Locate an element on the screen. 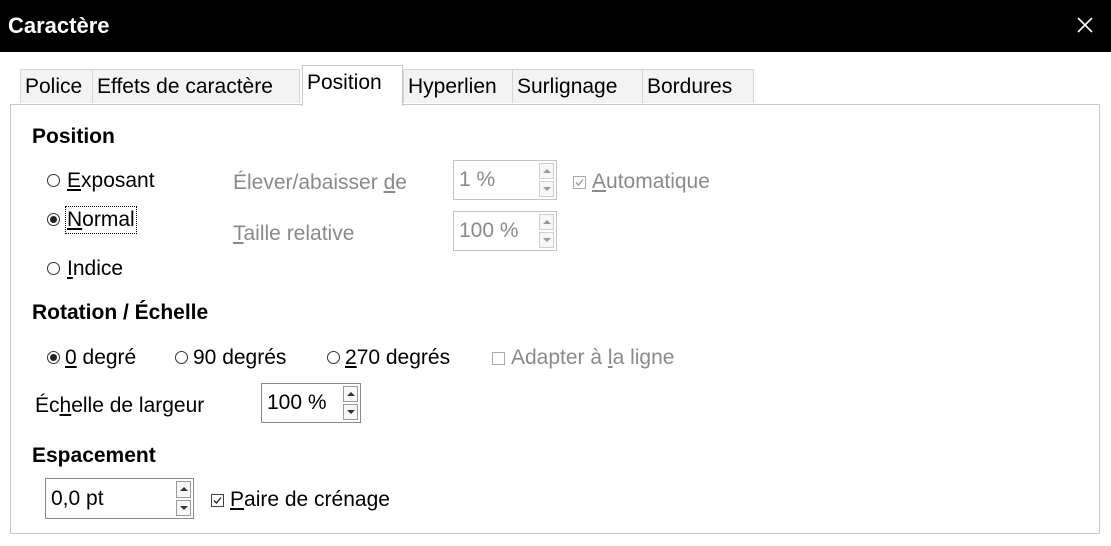 The image size is (1111, 546). raise-lower-spinbox: 1 % is located at coordinates (505, 180).